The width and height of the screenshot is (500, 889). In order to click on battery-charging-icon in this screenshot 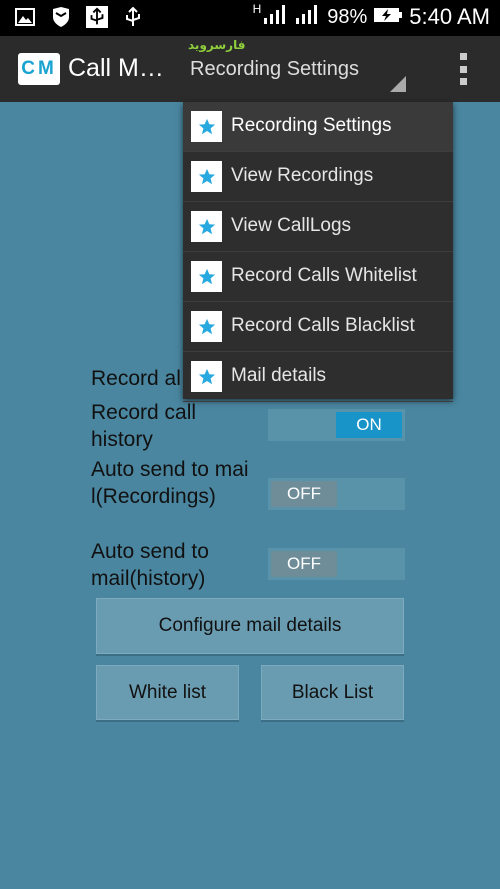, I will do `click(388, 17)`.